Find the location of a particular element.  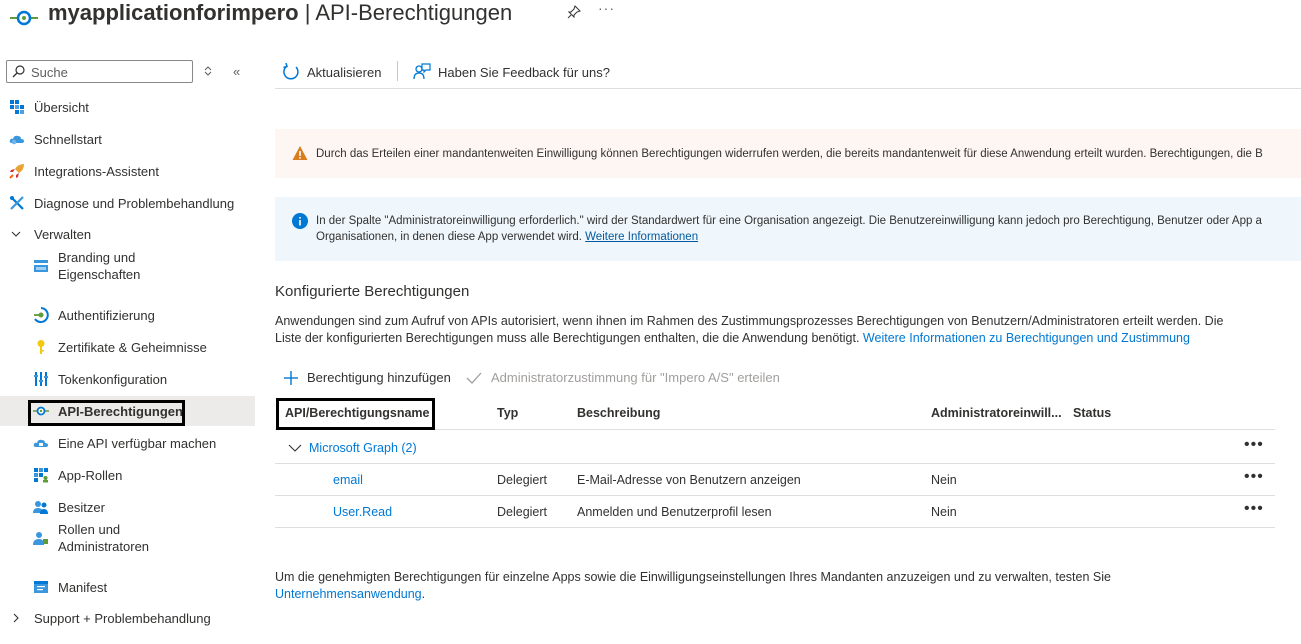

sidebar-item-label: App-Rollen is located at coordinates (90, 475).